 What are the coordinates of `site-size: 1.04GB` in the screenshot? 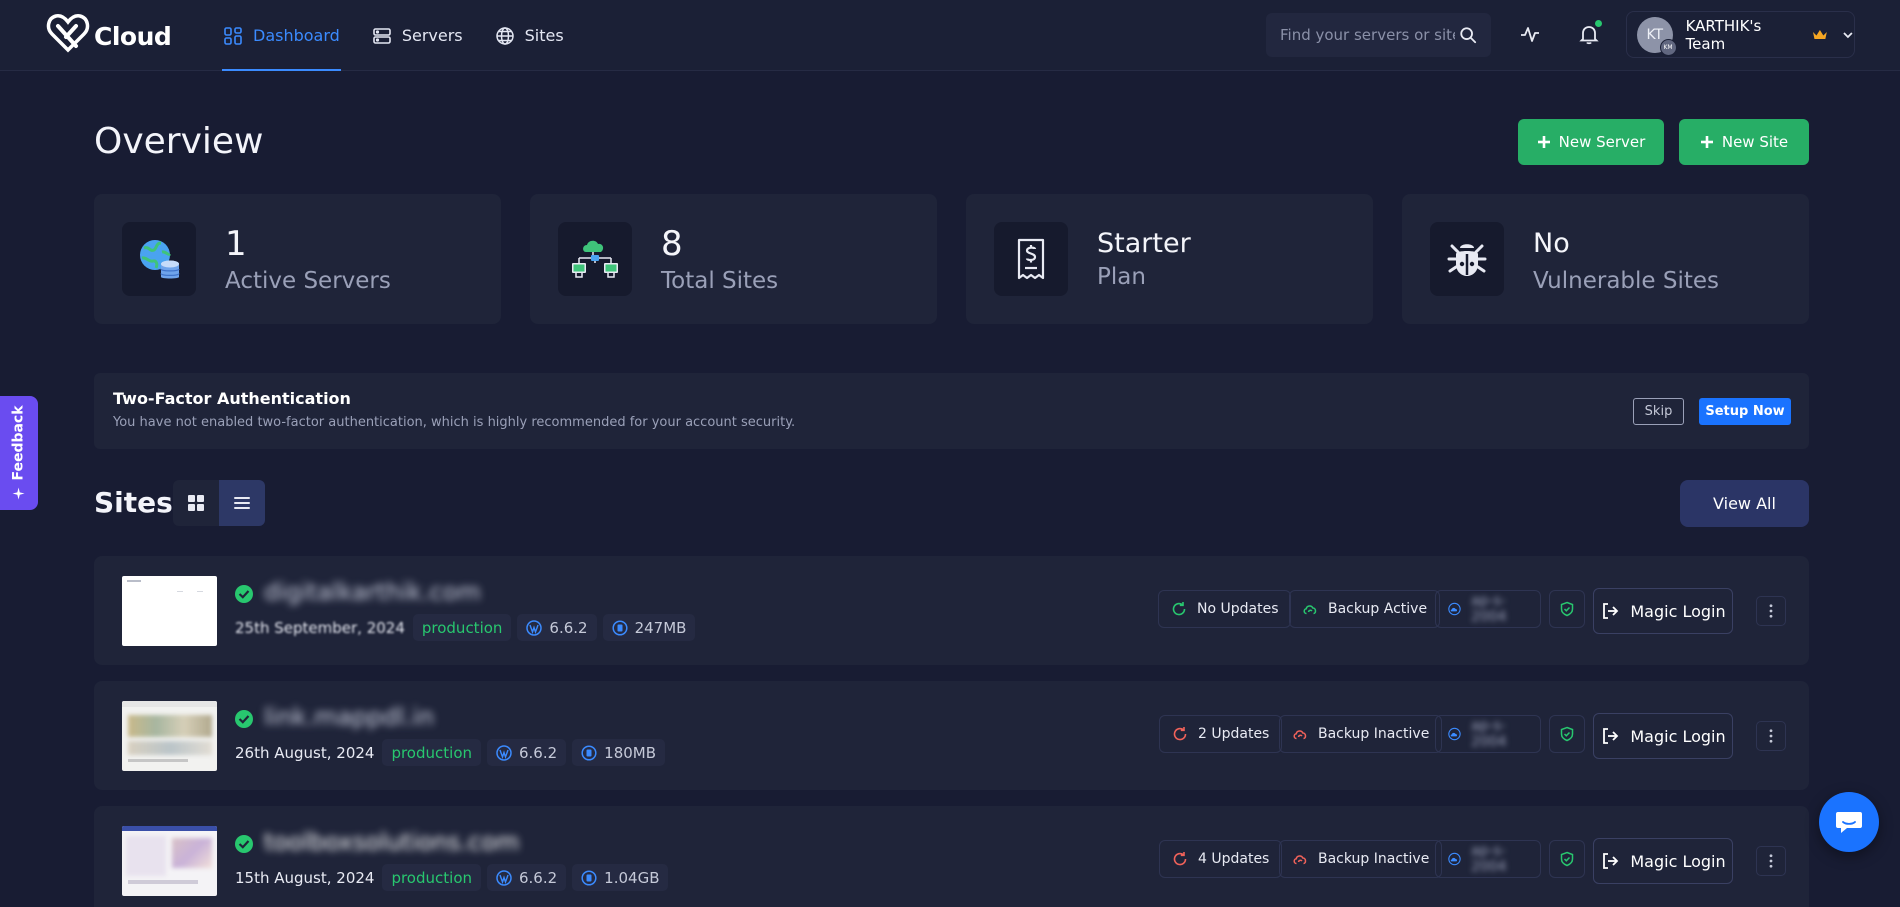 It's located at (620, 877).